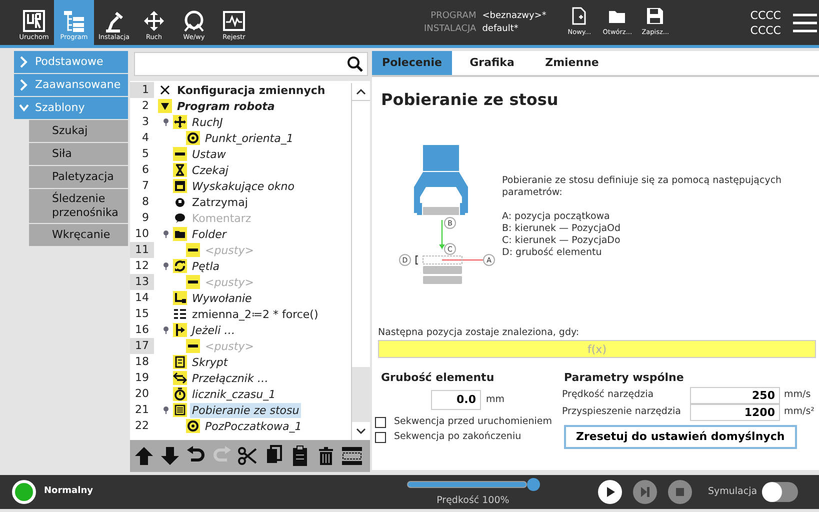  Describe the element at coordinates (222, 298) in the screenshot. I see `tree-node: Wywołanie` at that location.